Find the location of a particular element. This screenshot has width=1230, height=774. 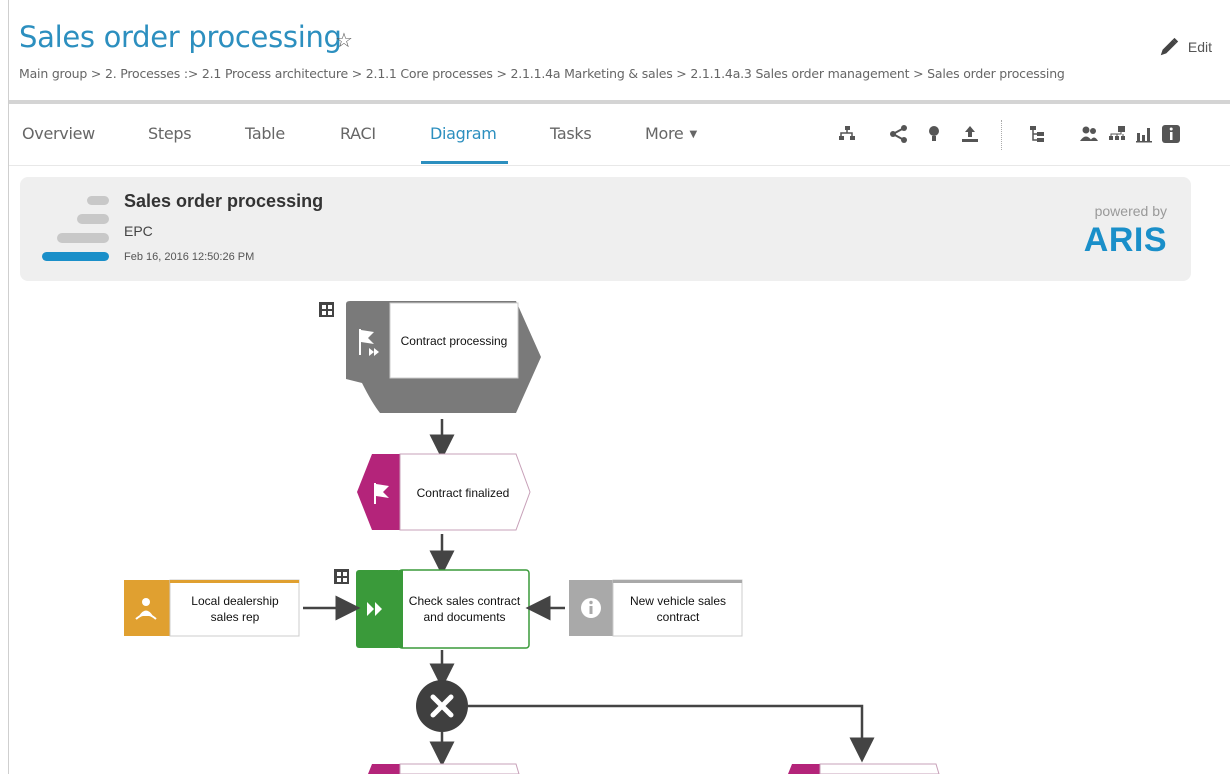

function-label: Check sales contract and documents is located at coordinates (464, 609).